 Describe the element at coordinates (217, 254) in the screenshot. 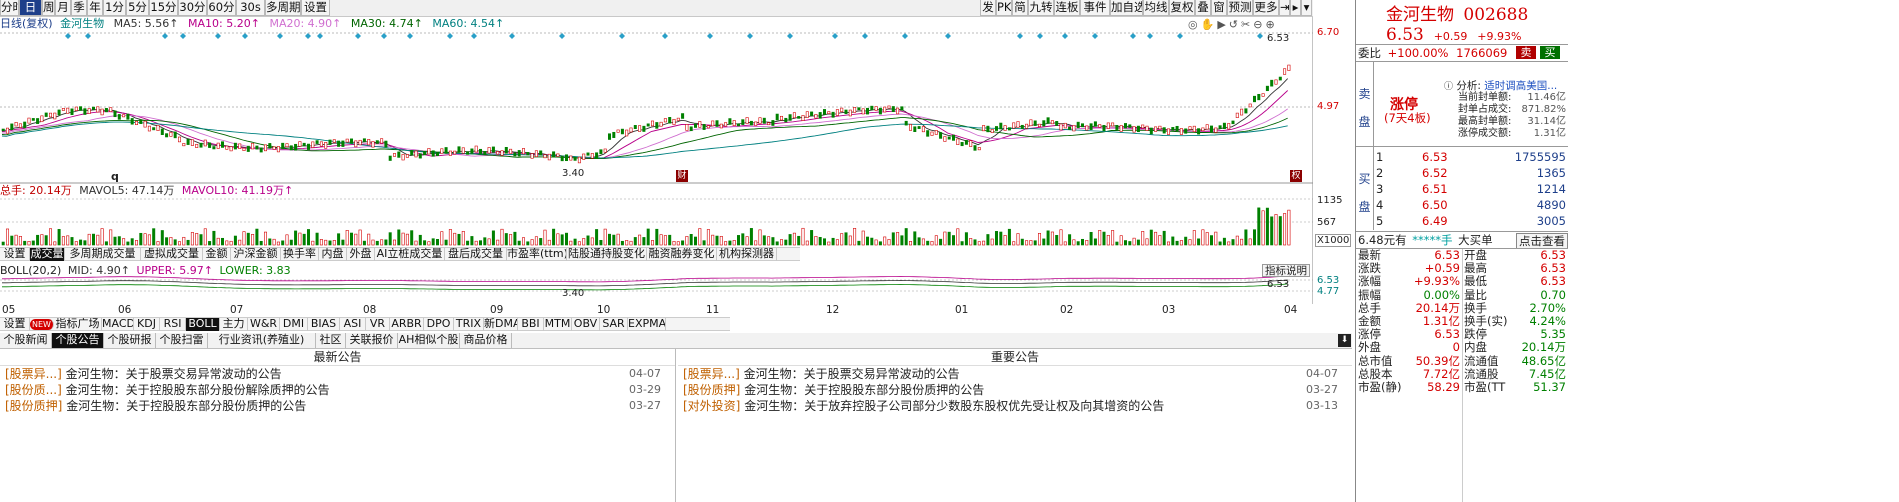

I see `volume-tab-4: 金额` at that location.